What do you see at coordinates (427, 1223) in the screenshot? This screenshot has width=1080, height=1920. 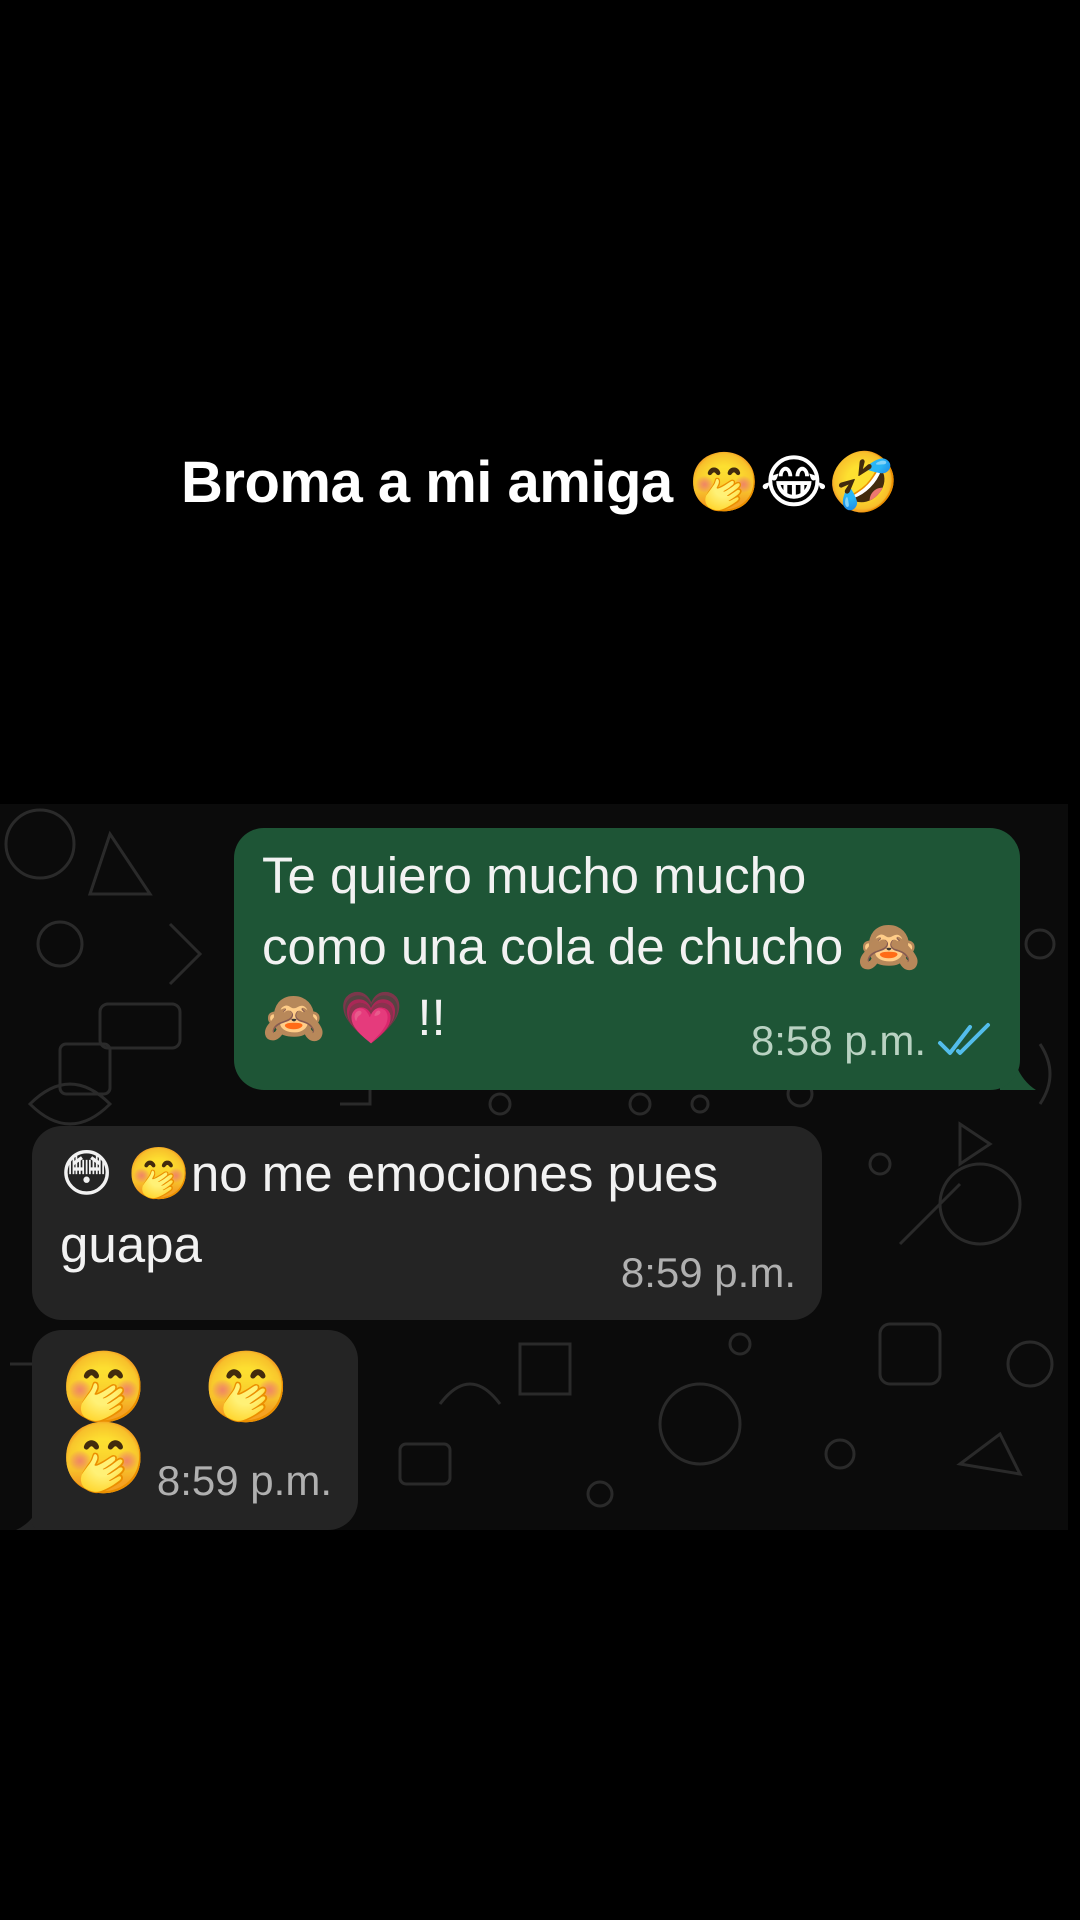 I see `incoming-message-bubble: 😳 🤭no me emociones pues guapa 8:59 p.m.` at bounding box center [427, 1223].